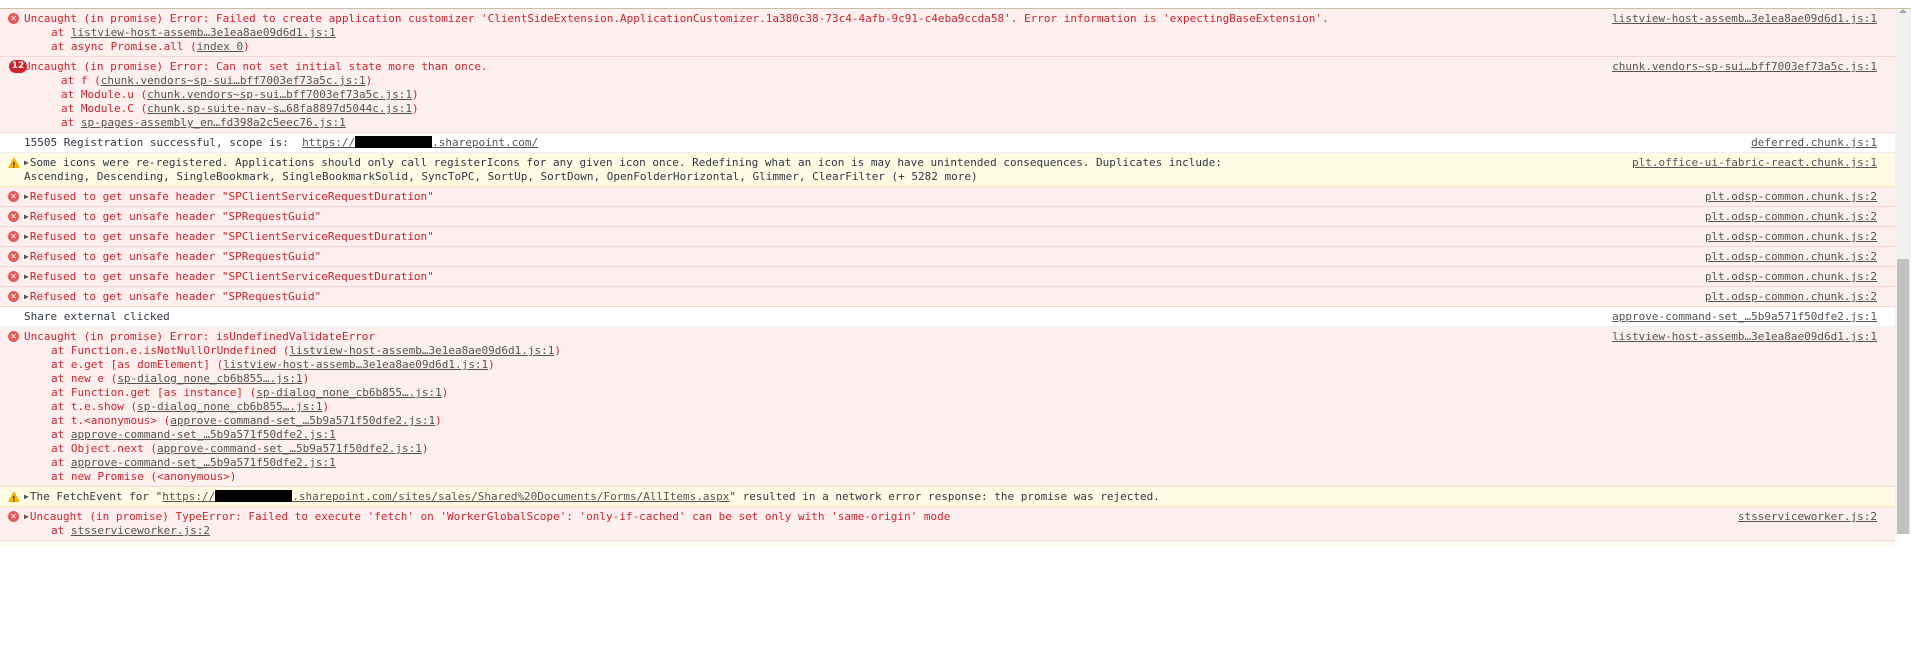 This screenshot has height=648, width=1911. I want to click on source-link: approve-command-set_…5b9a571f50dfe2.js:1, so click(1744, 317).